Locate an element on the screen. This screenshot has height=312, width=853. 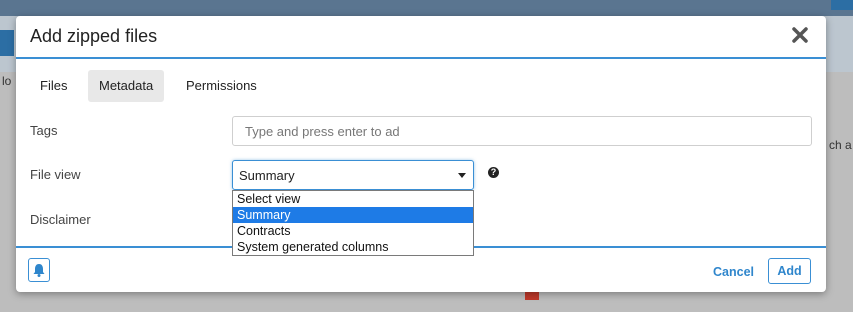
tab-files: Files is located at coordinates (53, 86).